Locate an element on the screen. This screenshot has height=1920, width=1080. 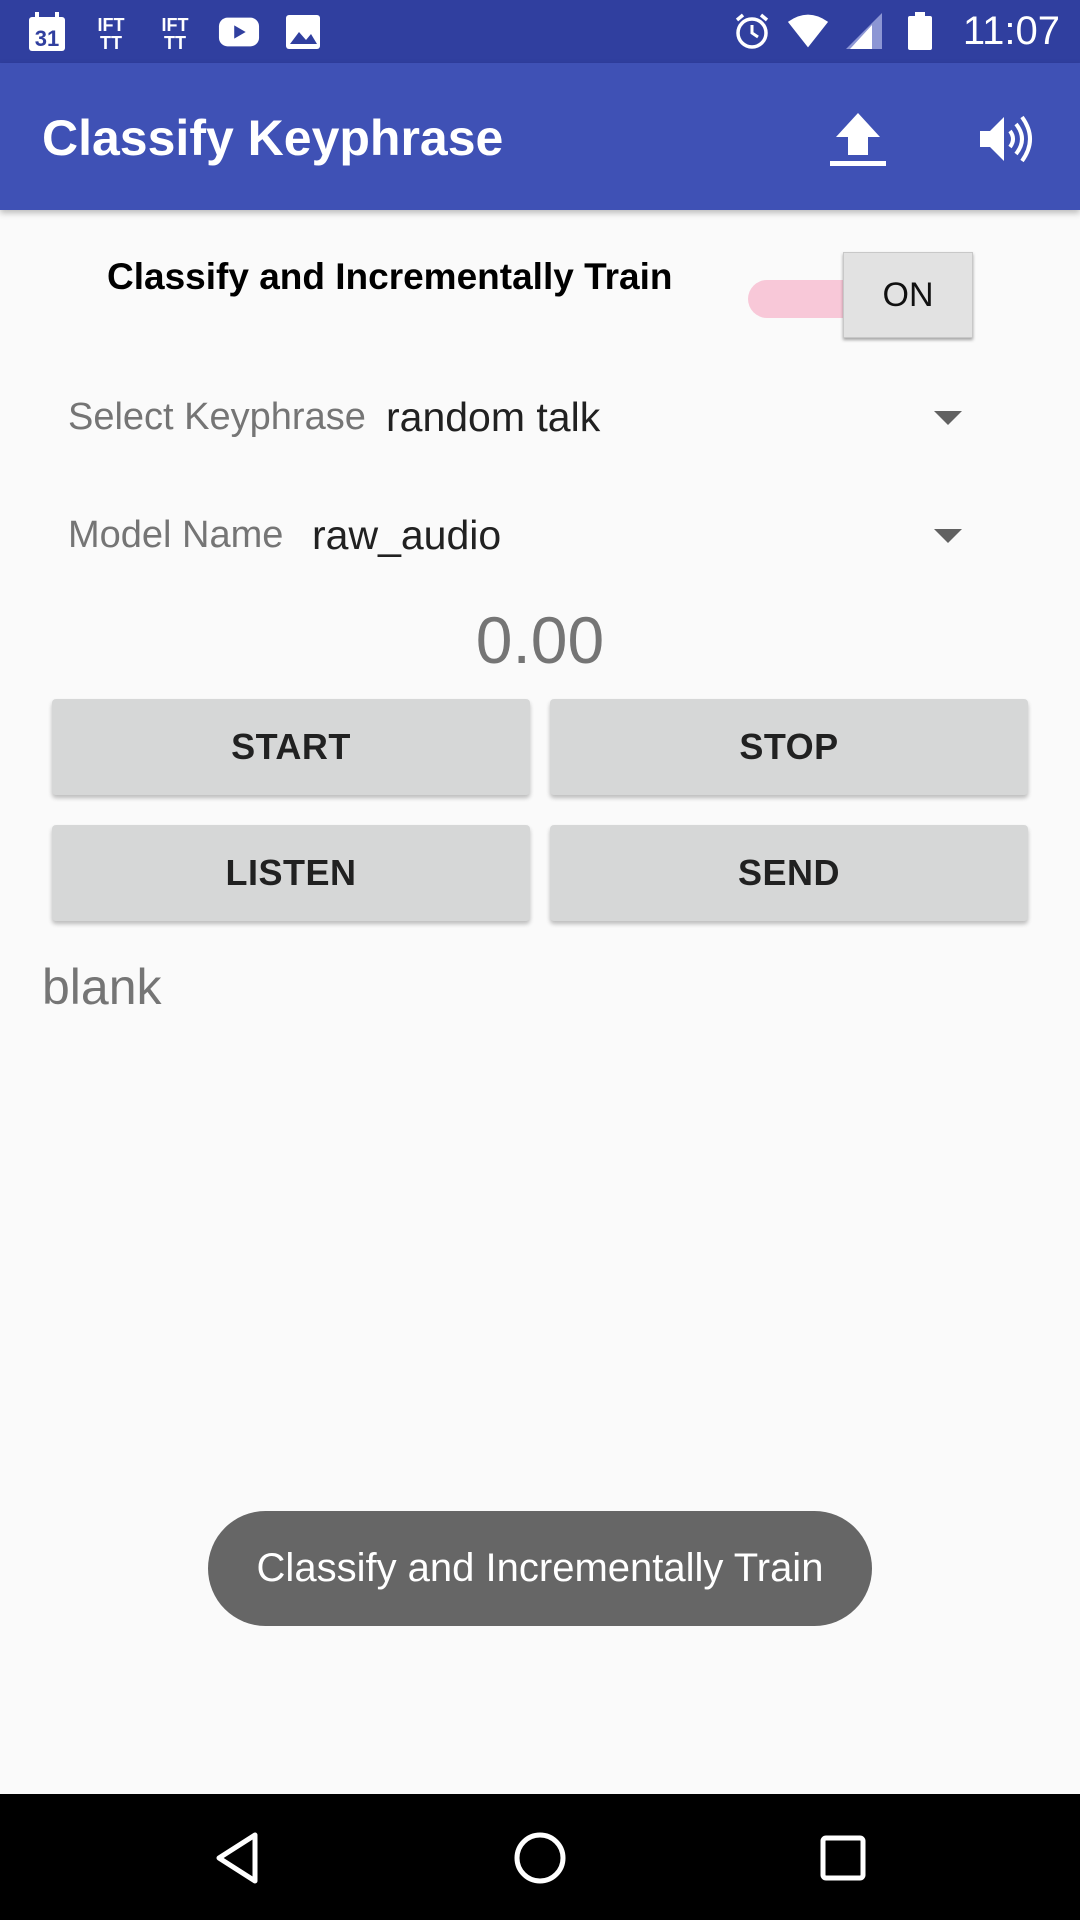
upload-icon is located at coordinates (858, 139).